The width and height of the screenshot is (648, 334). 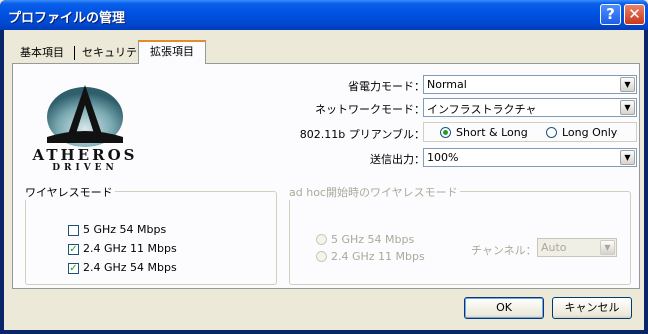 I want to click on tx-power-label: 送信出力：, so click(x=397, y=159).